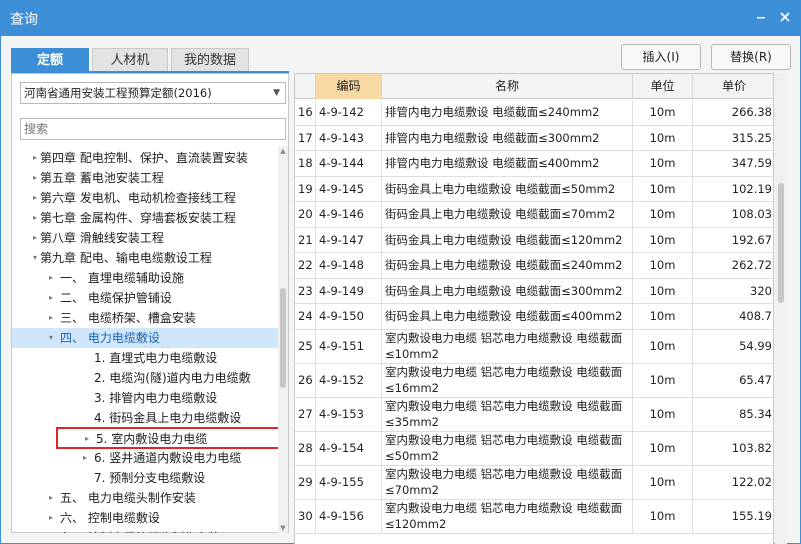 Image resolution: width=801 pixels, height=544 pixels. Describe the element at coordinates (145, 298) in the screenshot. I see `tree-node: ▸ 二、 电缆保护管铺设` at that location.